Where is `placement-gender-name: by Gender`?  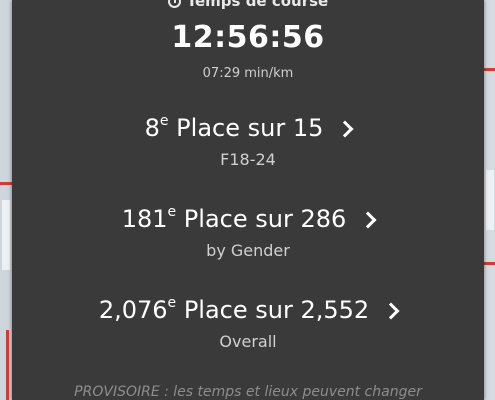 placement-gender-name: by Gender is located at coordinates (248, 250).